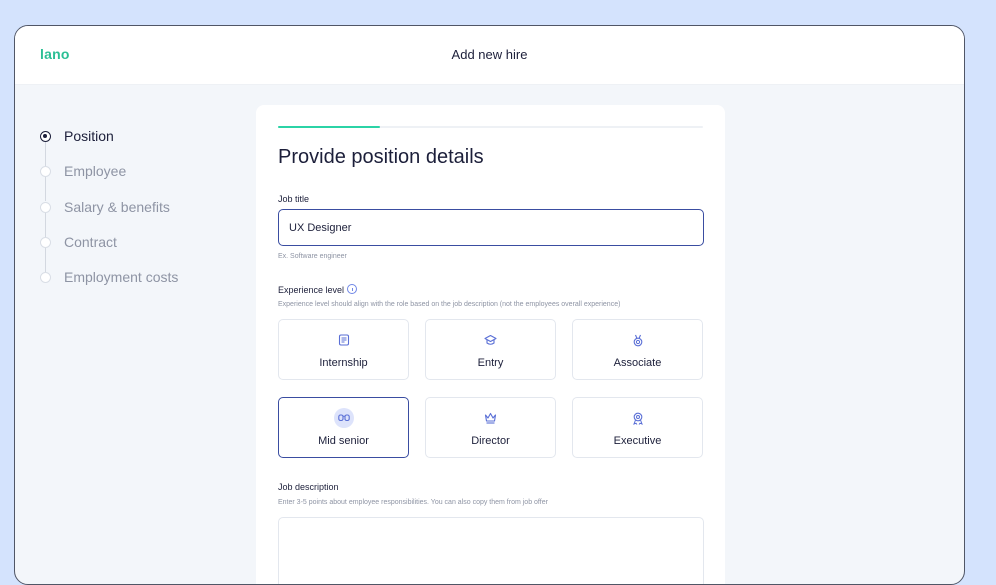 This screenshot has width=996, height=585. Describe the element at coordinates (121, 277) in the screenshot. I see `step-label: Employment costs` at that location.